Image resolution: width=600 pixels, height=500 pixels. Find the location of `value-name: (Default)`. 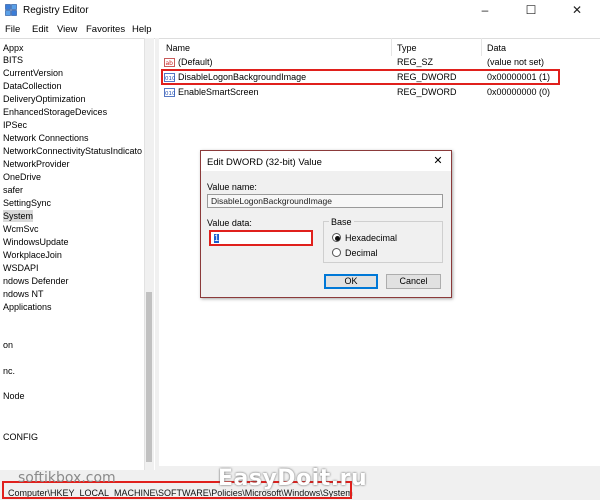

value-name: (Default) is located at coordinates (195, 62).